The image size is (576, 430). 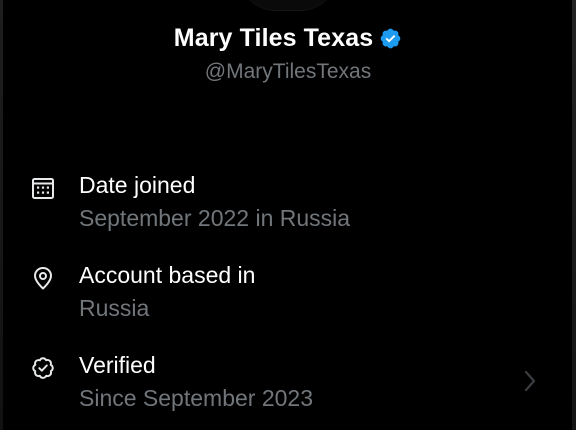 I want to click on profile-handle: @MaryTilesTexas, so click(x=288, y=71).